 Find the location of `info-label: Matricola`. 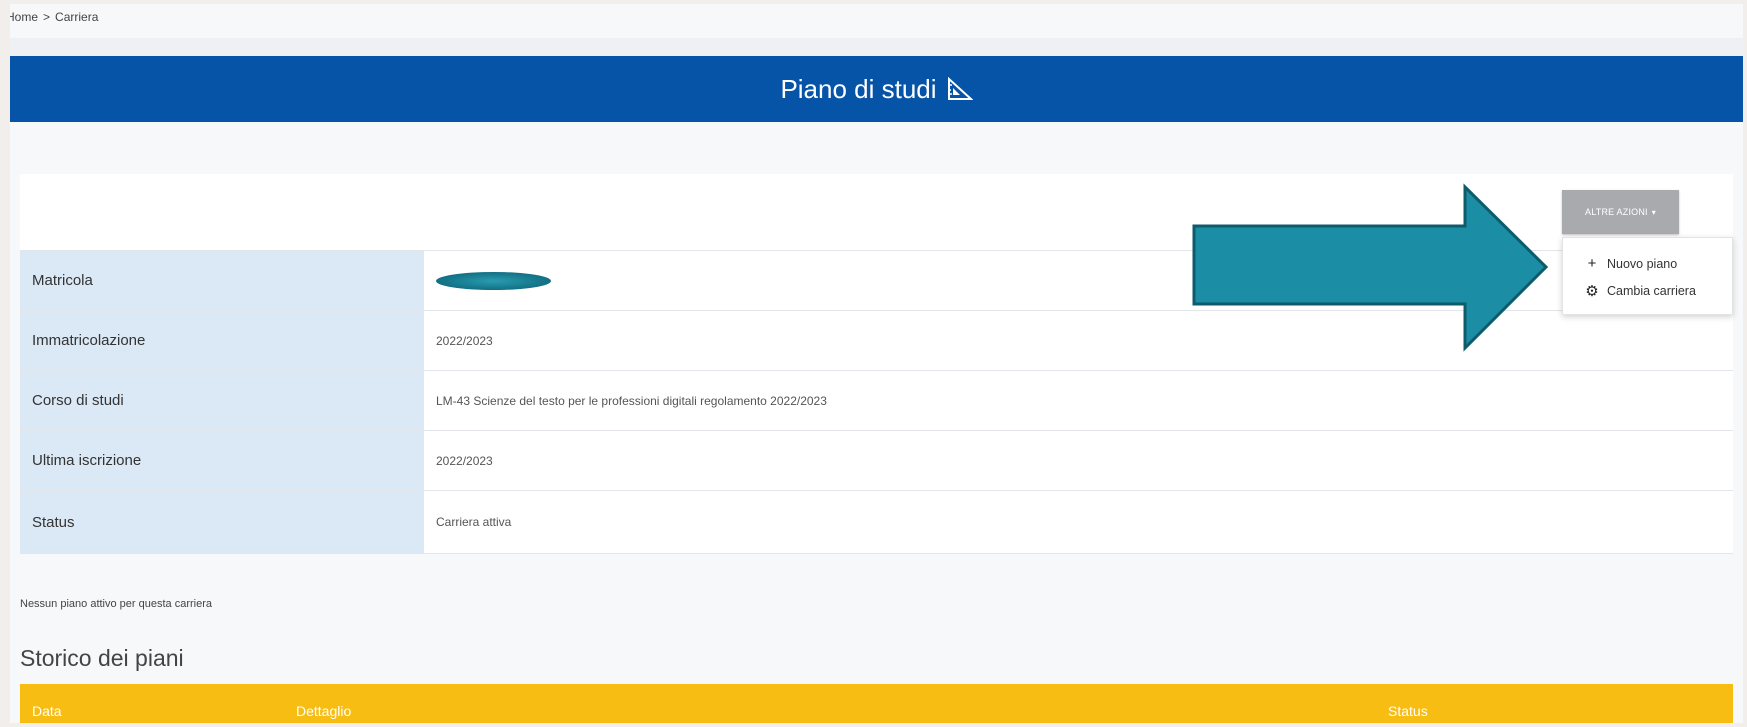

info-label: Matricola is located at coordinates (222, 280).